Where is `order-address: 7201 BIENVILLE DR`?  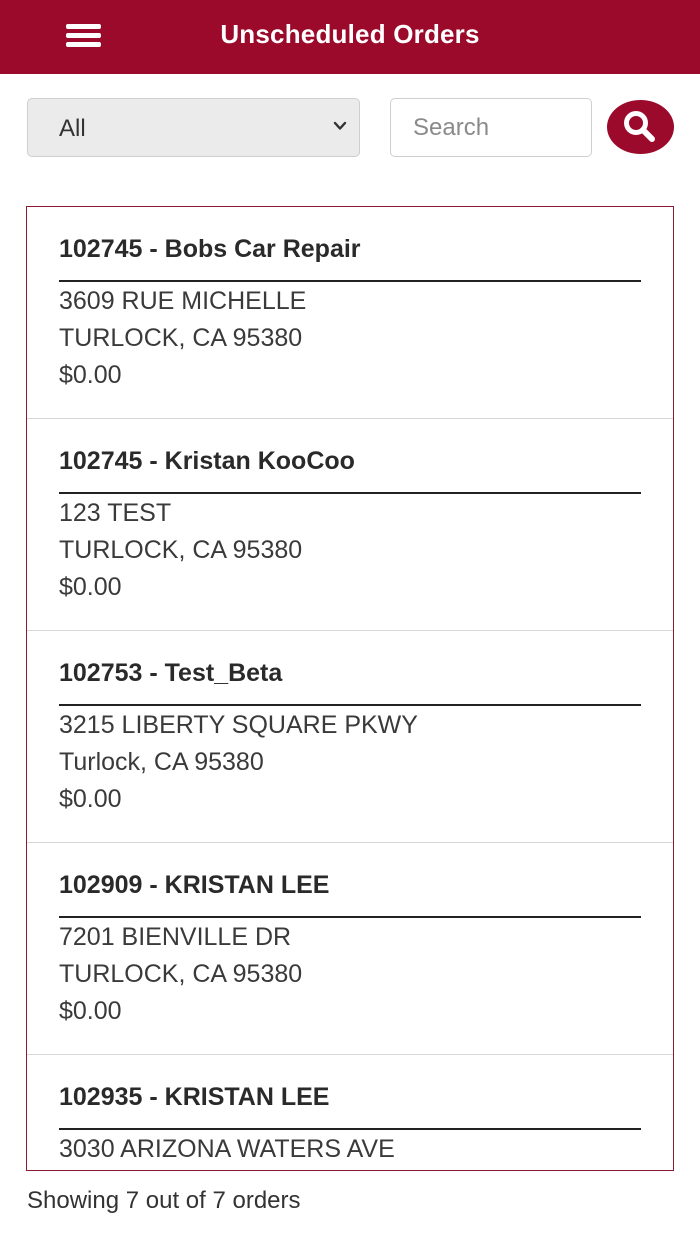 order-address: 7201 BIENVILLE DR is located at coordinates (175, 937).